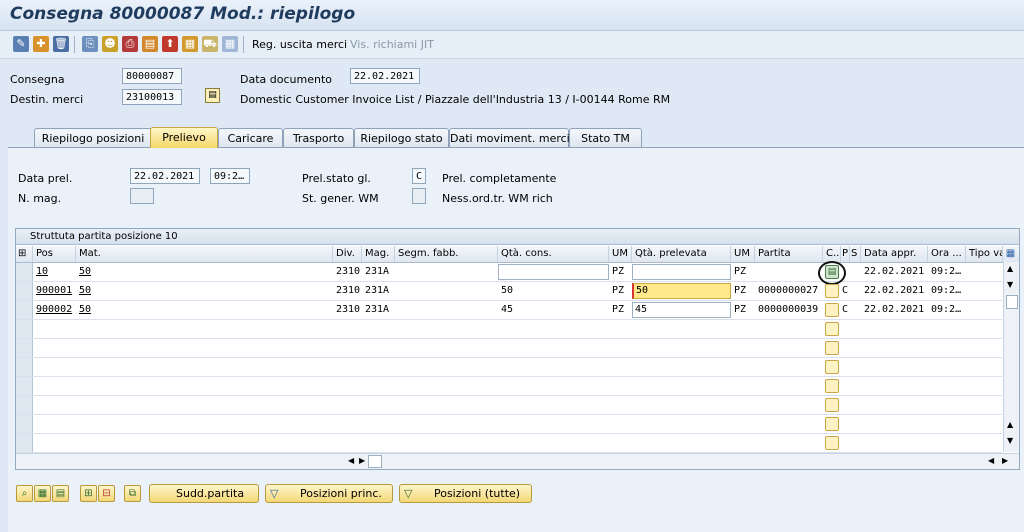  Describe the element at coordinates (517, 461) in the screenshot. I see `horizontal-scrollbar: ◀ ▶ ◀ ▶` at that location.